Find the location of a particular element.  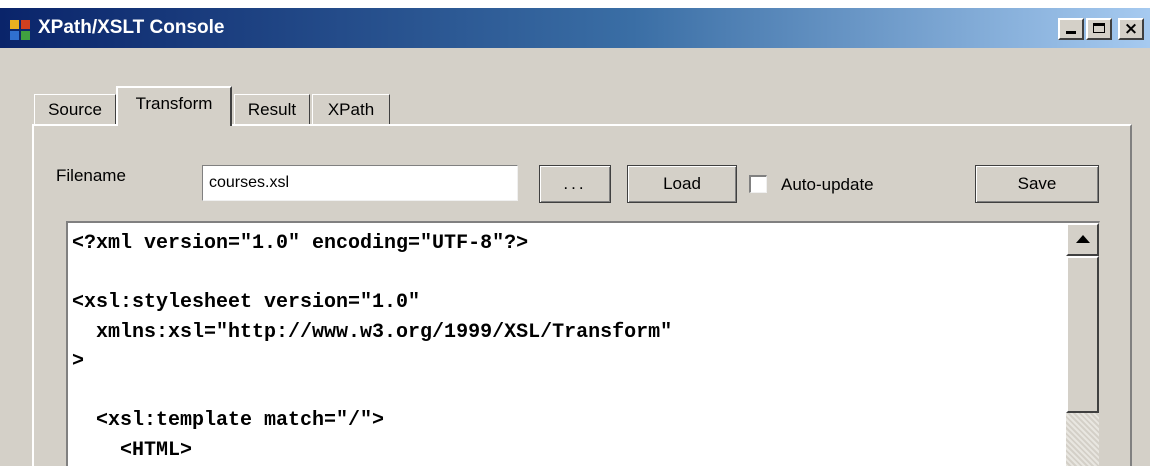

close-icon: × is located at coordinates (1131, 29).